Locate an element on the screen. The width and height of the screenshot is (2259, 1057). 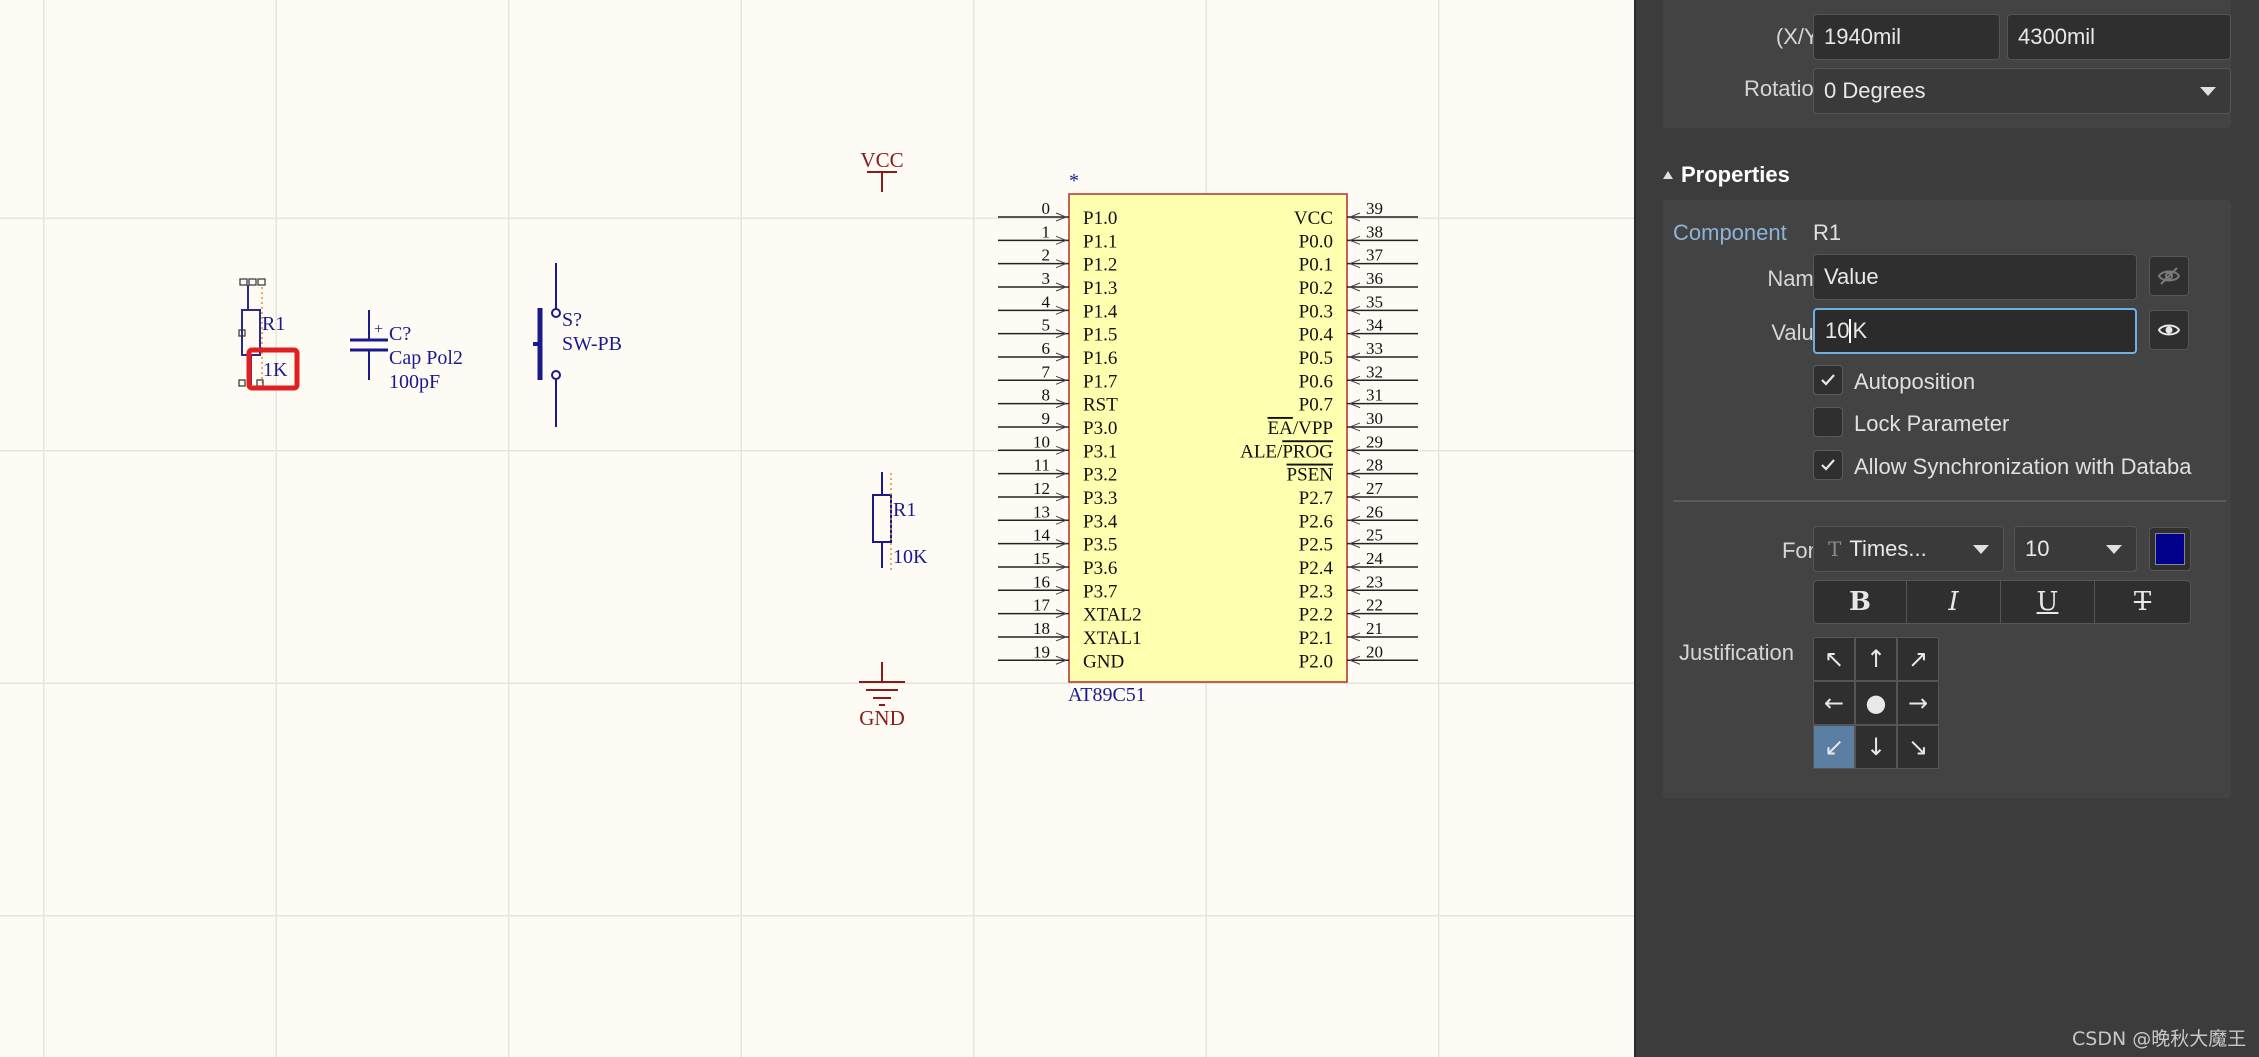
collapse-triangle-icon is located at coordinates (1668, 175).